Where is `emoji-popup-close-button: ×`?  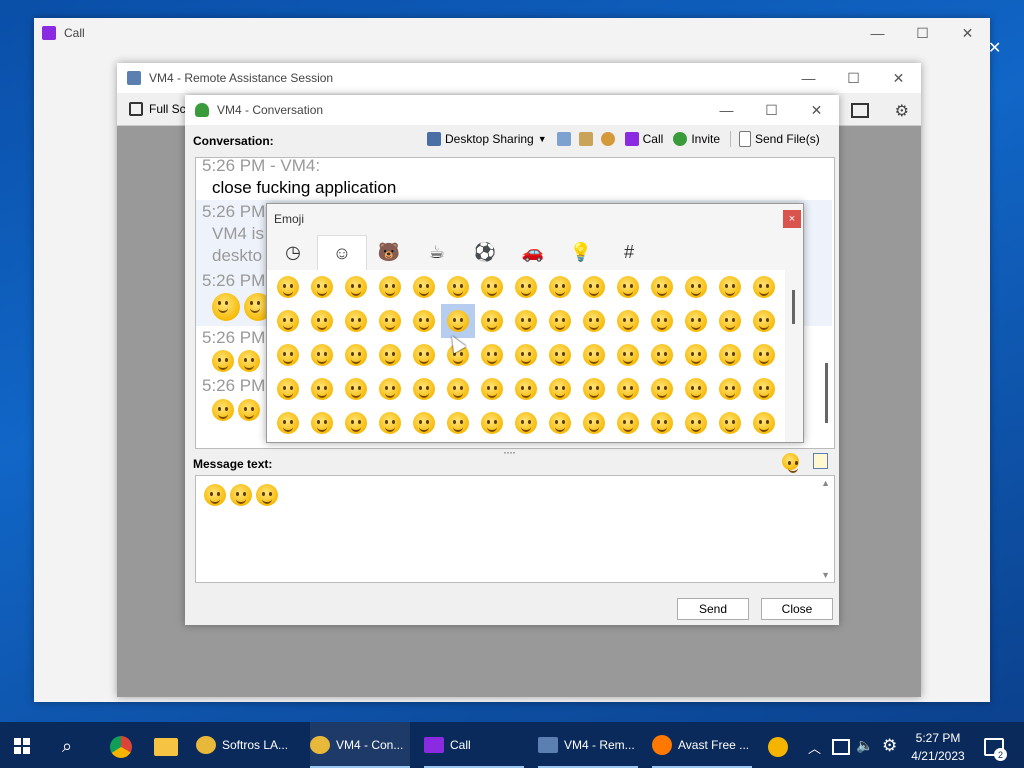 emoji-popup-close-button: × is located at coordinates (792, 219).